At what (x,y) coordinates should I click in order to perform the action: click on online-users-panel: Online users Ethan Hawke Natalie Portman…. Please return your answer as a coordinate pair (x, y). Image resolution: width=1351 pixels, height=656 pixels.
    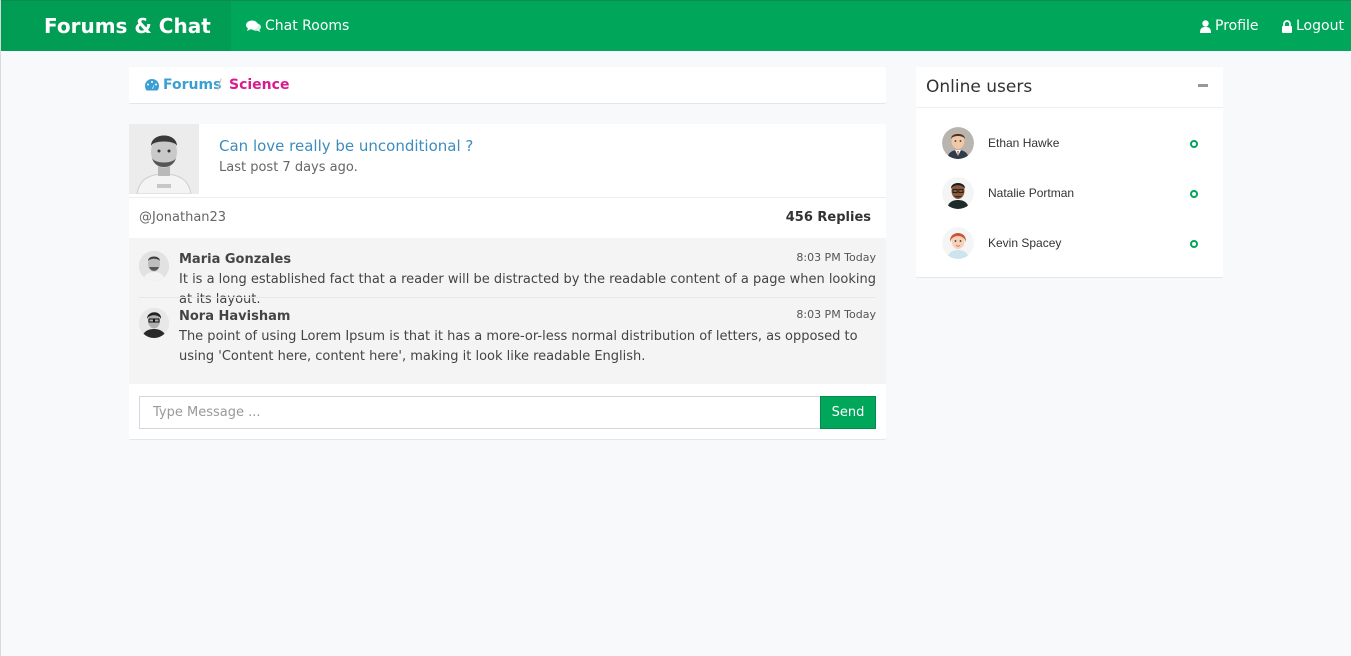
    Looking at the image, I should click on (1069, 172).